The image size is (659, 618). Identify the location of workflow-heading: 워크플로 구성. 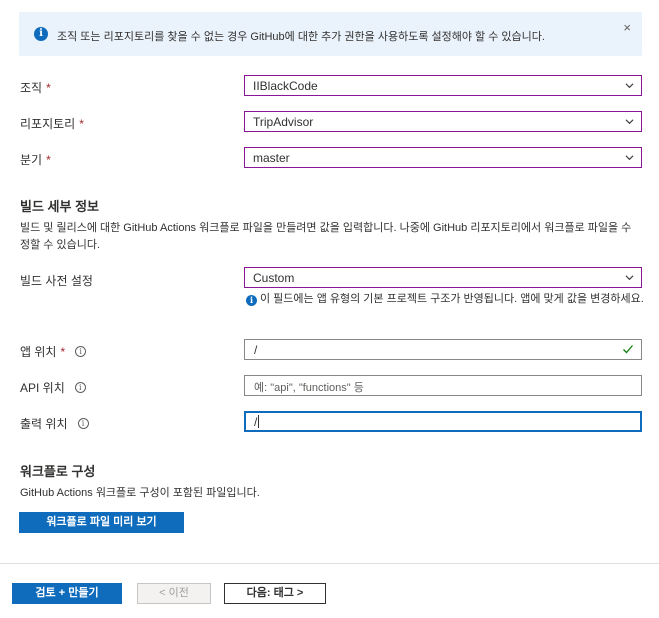
(58, 471).